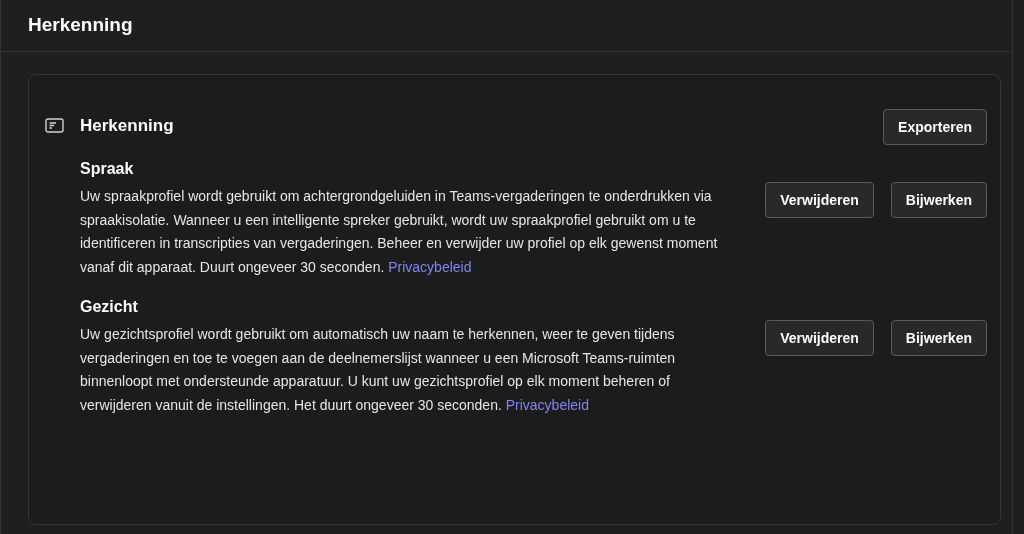 The width and height of the screenshot is (1024, 534). What do you see at coordinates (127, 126) in the screenshot?
I see `card-title: Herkenning` at bounding box center [127, 126].